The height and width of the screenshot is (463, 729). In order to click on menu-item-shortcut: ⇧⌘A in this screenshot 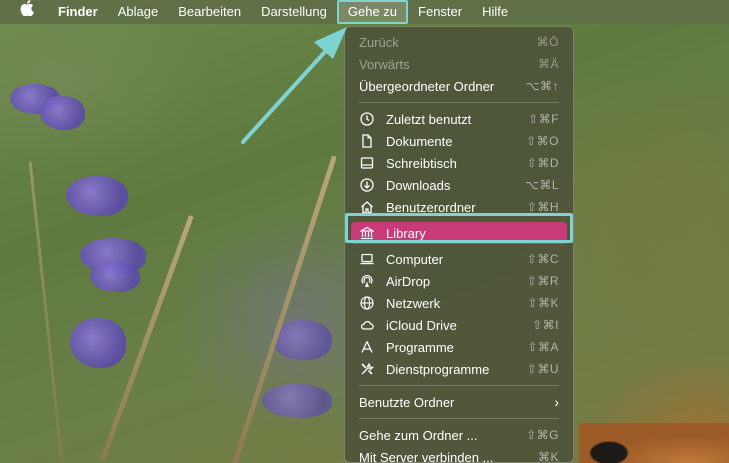, I will do `click(543, 347)`.